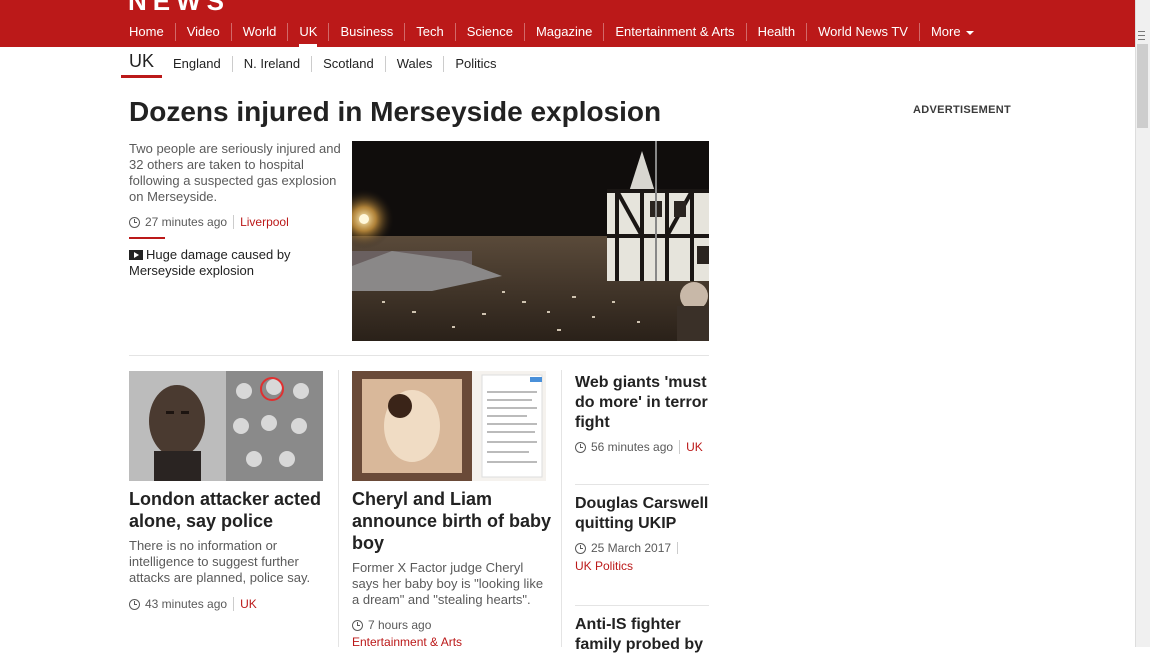  I want to click on meta-separator, so click(680, 548).